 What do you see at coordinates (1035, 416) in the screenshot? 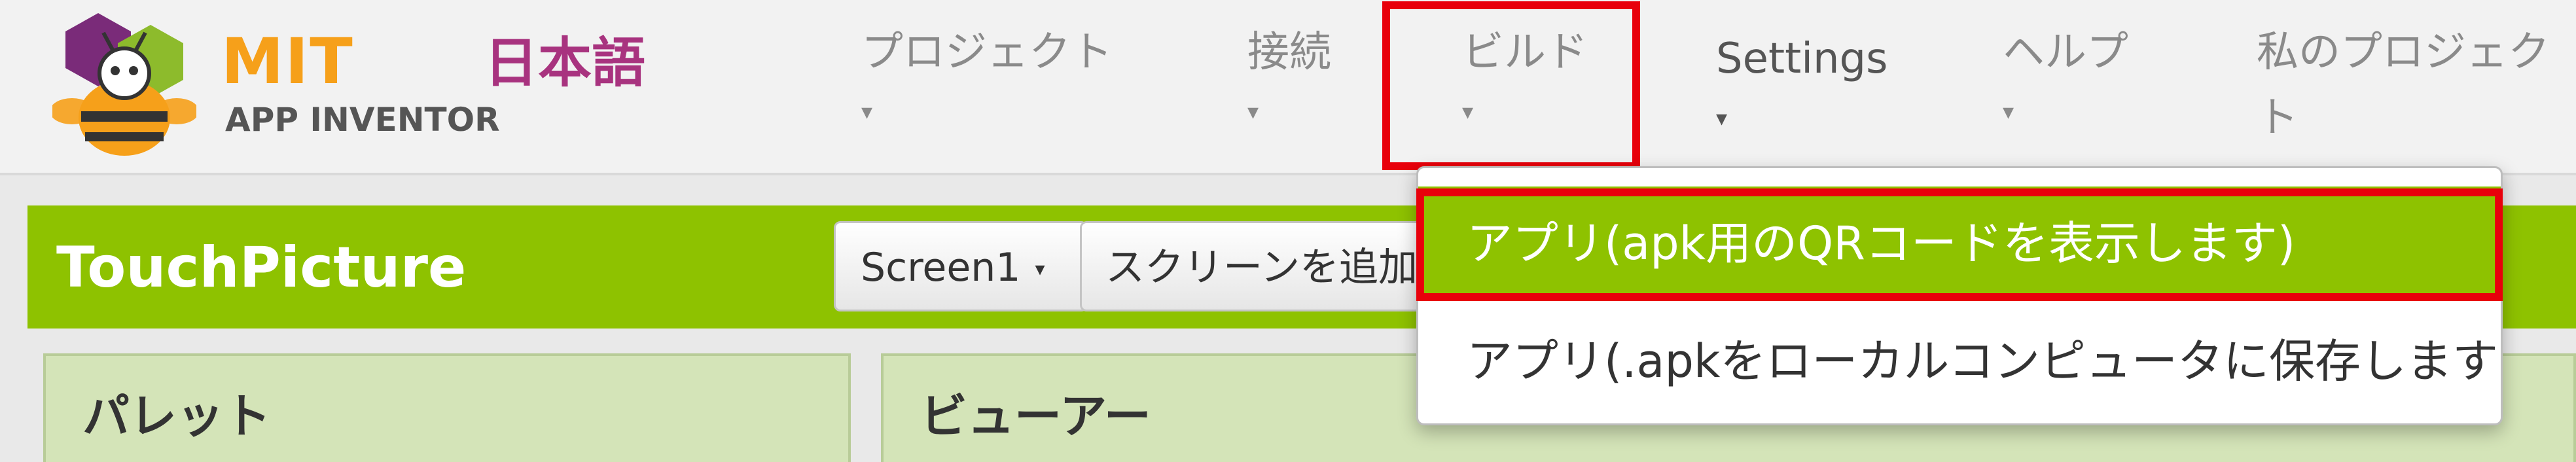
I see `viewer-title: ビューアー` at bounding box center [1035, 416].